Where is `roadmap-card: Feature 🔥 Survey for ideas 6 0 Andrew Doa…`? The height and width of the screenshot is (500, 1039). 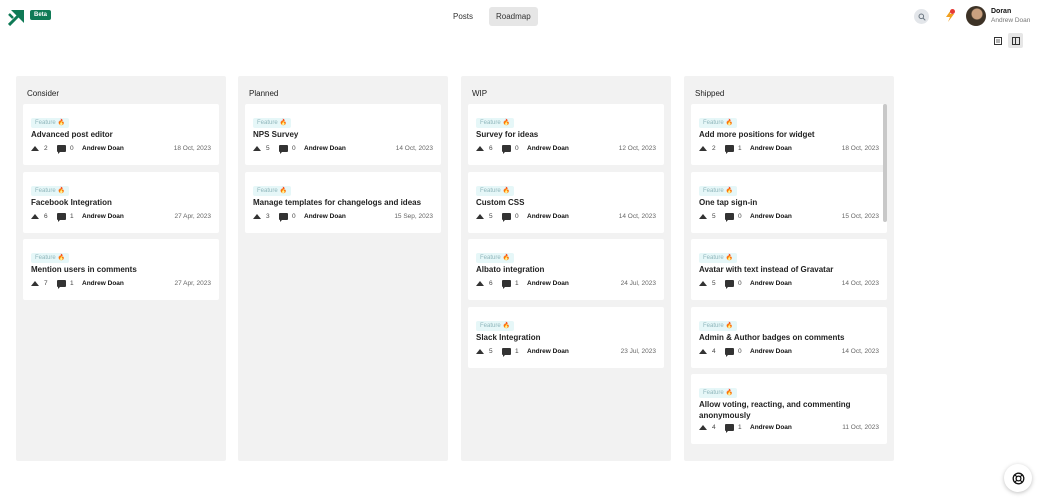
roadmap-card: Feature 🔥 Survey for ideas 6 0 Andrew Doa… is located at coordinates (566, 134).